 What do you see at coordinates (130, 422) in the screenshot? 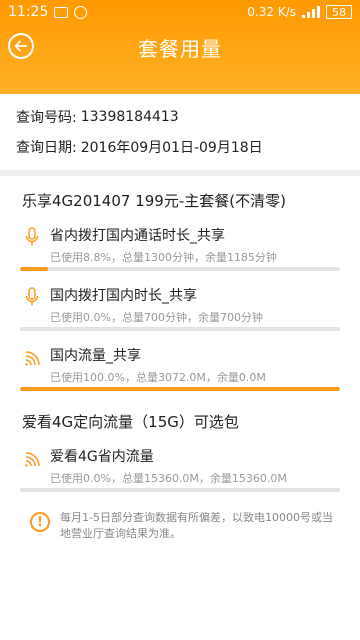
I see `section-title: 爱看4G定向流量（15G）可选包` at bounding box center [130, 422].